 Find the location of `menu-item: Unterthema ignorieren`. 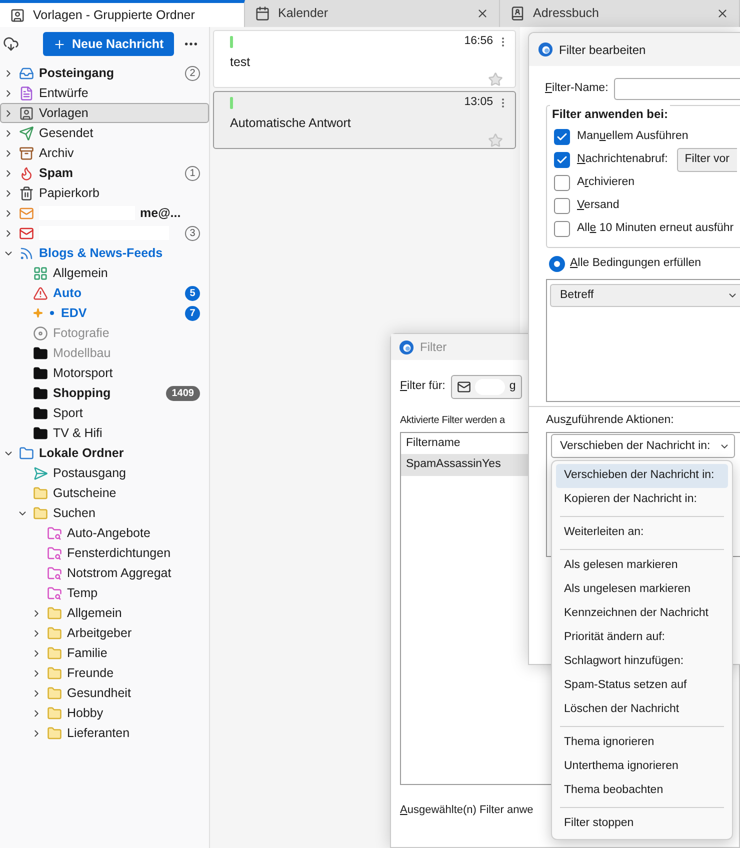

menu-item: Unterthema ignorieren is located at coordinates (642, 767).